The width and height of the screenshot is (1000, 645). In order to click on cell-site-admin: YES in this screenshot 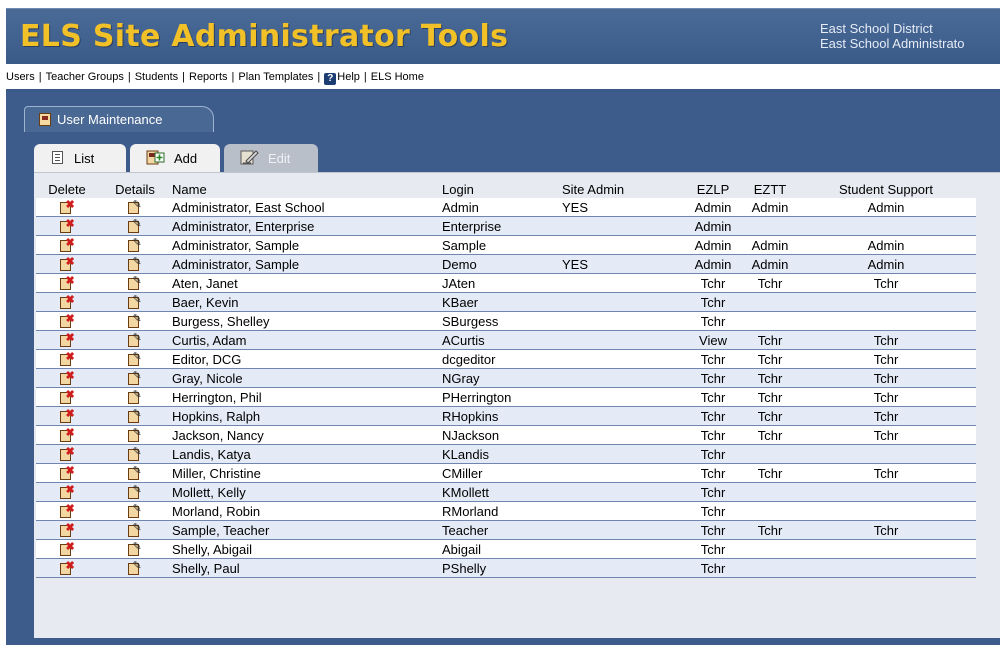, I will do `click(622, 207)`.